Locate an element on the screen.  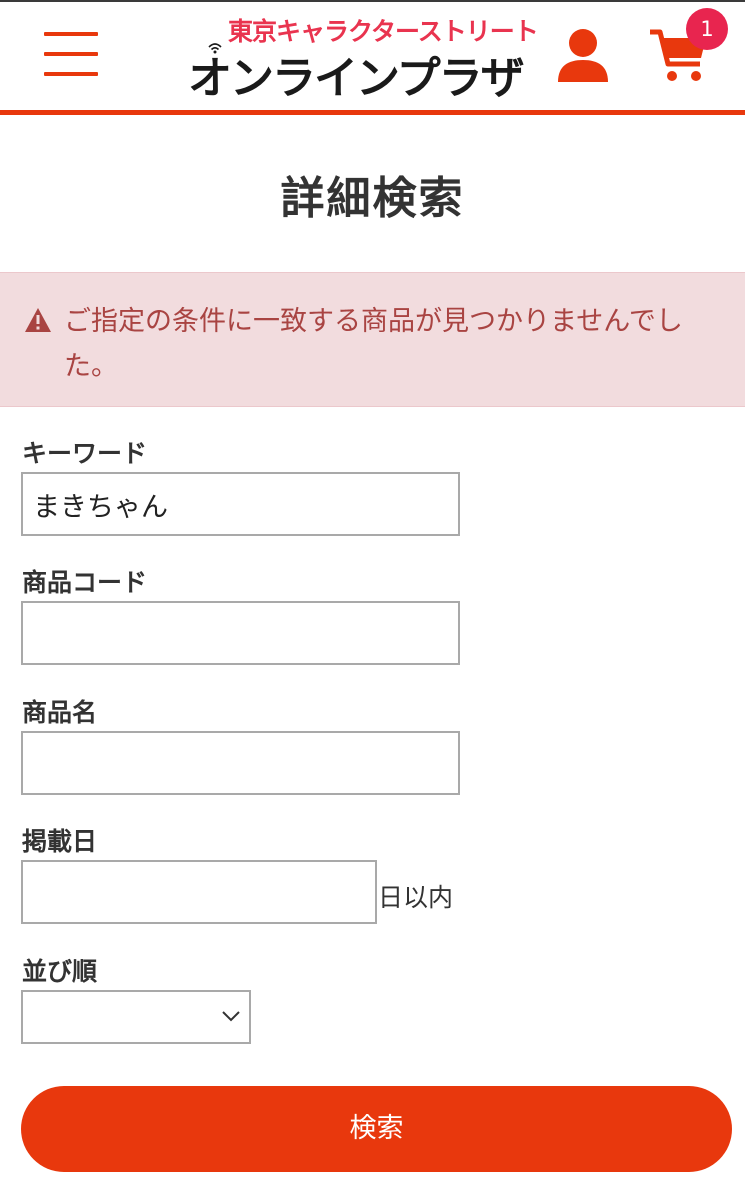
product-code-input is located at coordinates (240, 633).